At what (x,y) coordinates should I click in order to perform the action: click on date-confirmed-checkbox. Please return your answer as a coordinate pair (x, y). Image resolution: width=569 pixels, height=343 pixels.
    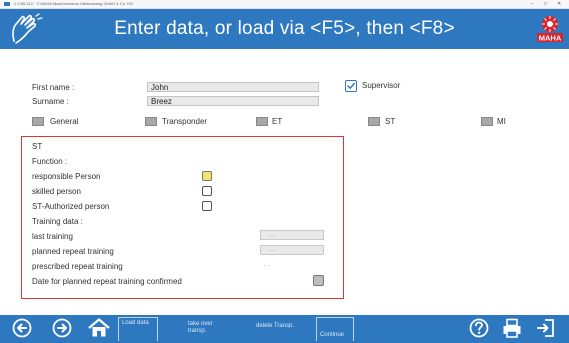
    Looking at the image, I should click on (318, 280).